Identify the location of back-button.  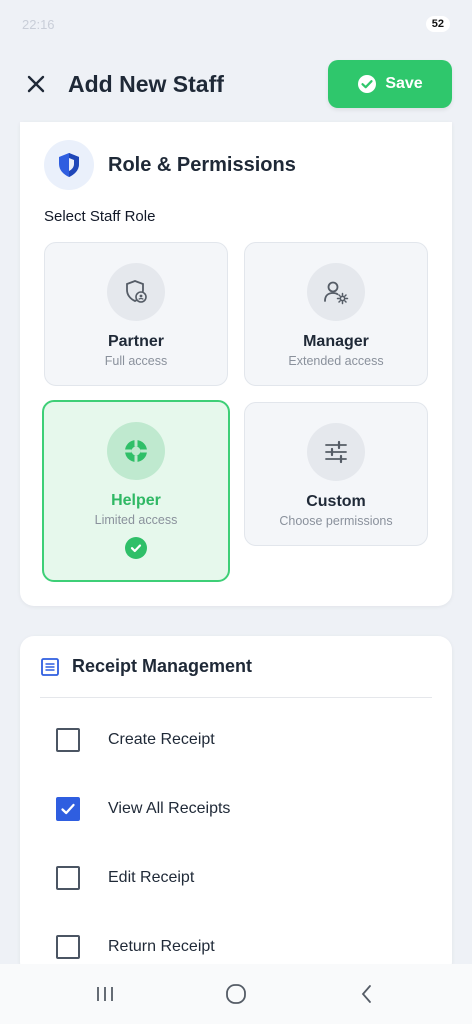
(367, 994).